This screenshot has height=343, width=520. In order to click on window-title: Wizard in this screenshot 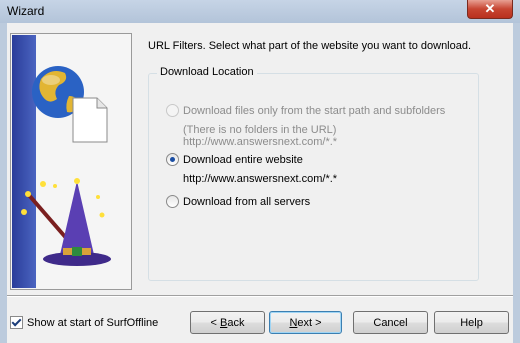, I will do `click(26, 11)`.